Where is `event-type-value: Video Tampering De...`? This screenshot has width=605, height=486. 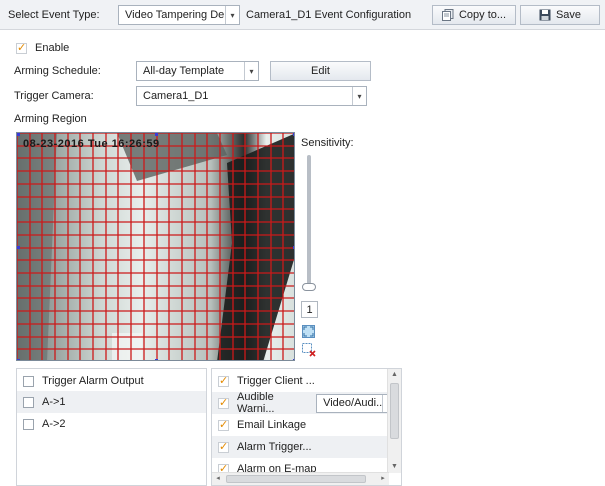
event-type-value: Video Tampering De... is located at coordinates (179, 15).